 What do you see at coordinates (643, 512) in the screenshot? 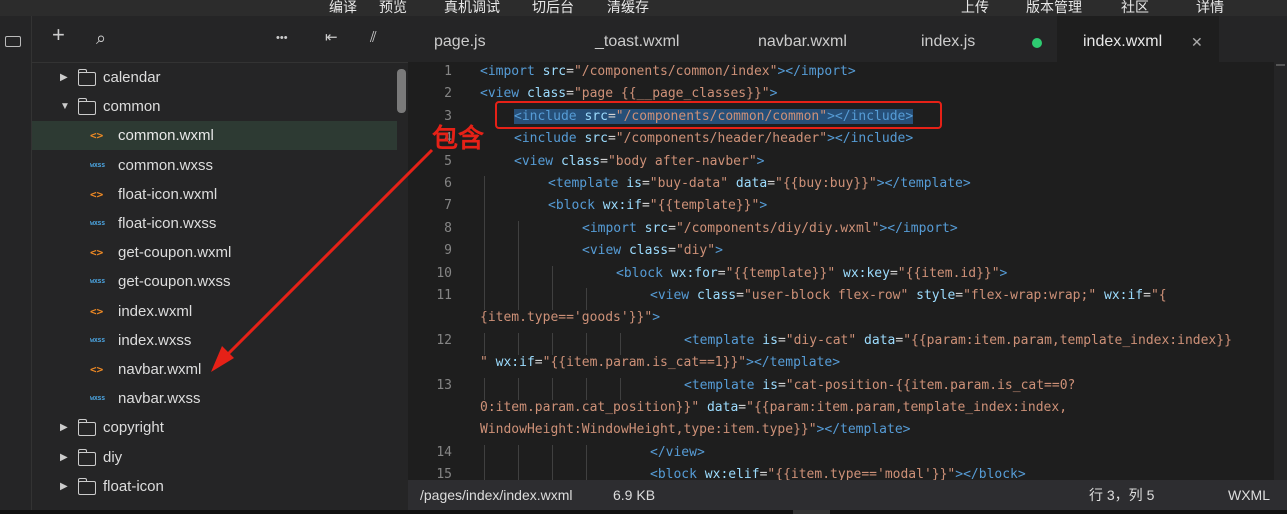
I see `bottom-edge` at bounding box center [643, 512].